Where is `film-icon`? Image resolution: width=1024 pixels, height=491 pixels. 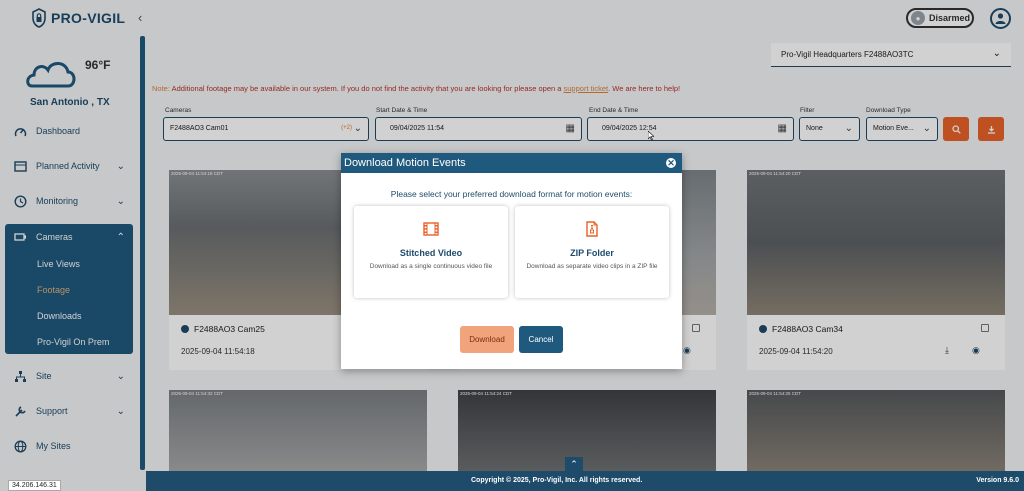
film-icon is located at coordinates (431, 229).